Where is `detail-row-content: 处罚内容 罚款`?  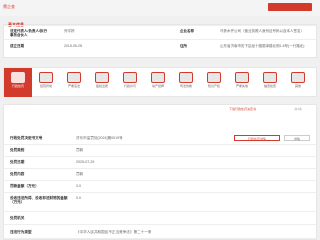
detail-row-content: 处罚内容 罚款 is located at coordinates (160, 175).